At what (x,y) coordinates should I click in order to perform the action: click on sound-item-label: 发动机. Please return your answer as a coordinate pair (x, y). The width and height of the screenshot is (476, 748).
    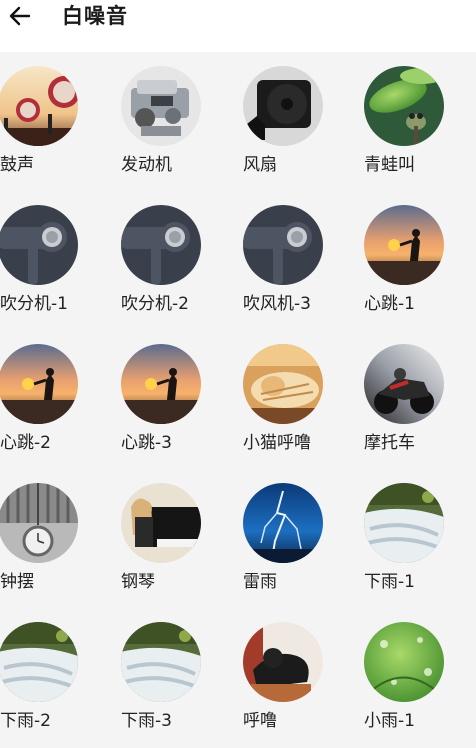
    Looking at the image, I should click on (146, 165).